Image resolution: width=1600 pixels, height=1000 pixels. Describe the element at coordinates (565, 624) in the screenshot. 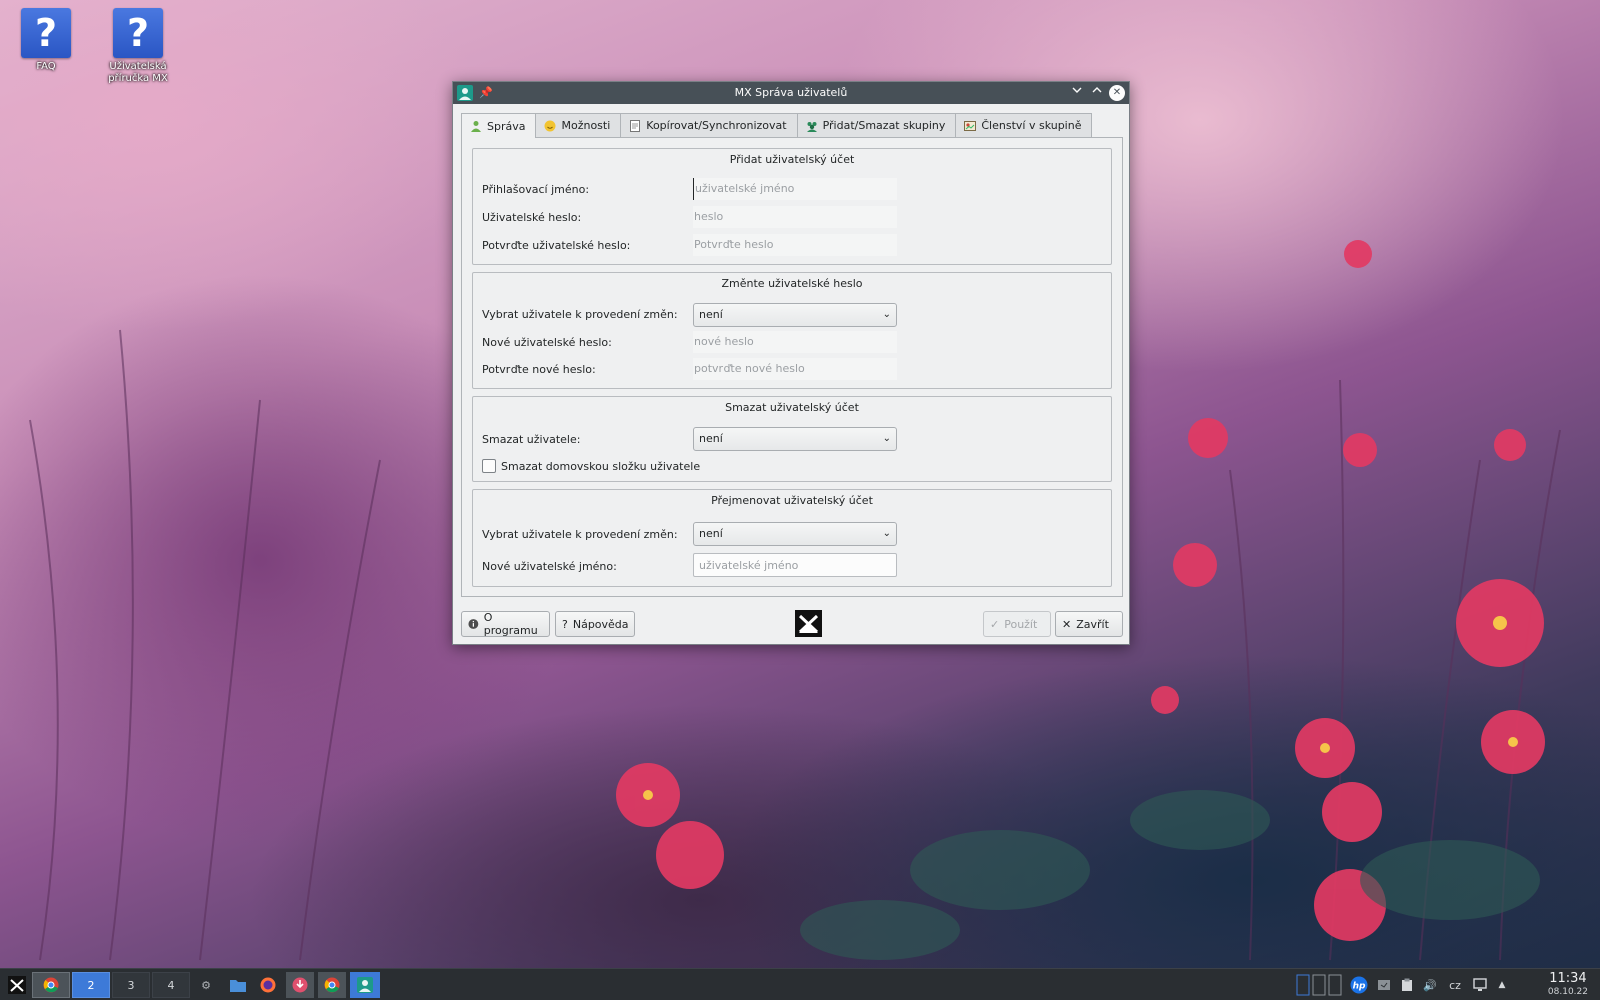

I see `question-icon: ?` at that location.